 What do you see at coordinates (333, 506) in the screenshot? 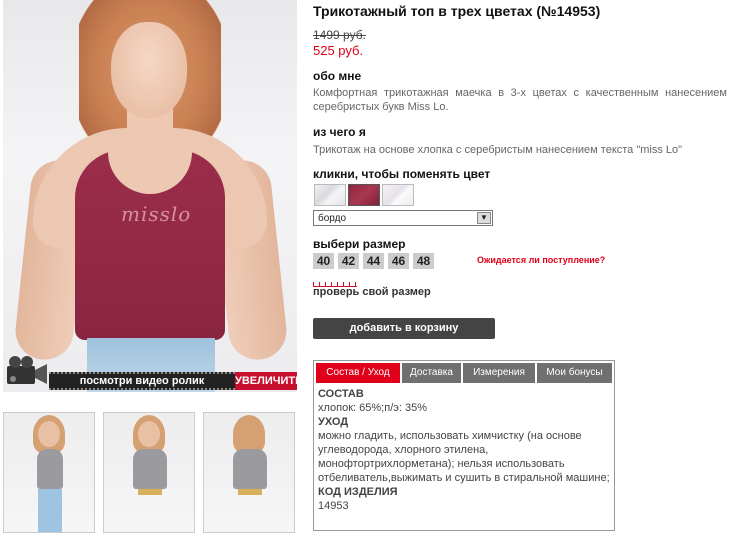
I see `code-text: 14953` at bounding box center [333, 506].